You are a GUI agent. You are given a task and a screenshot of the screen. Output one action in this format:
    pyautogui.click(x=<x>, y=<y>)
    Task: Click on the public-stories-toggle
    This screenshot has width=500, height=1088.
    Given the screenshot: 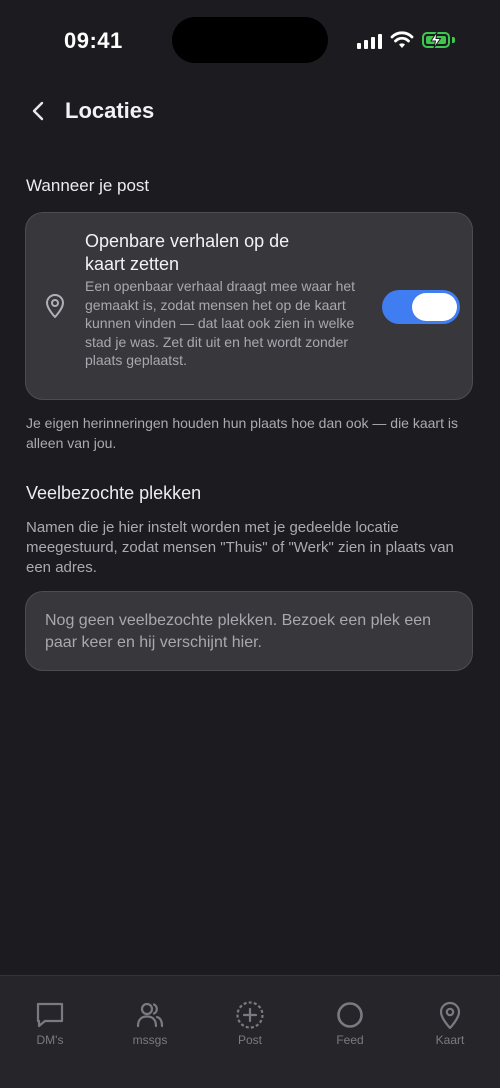 What is the action you would take?
    pyautogui.click(x=421, y=307)
    